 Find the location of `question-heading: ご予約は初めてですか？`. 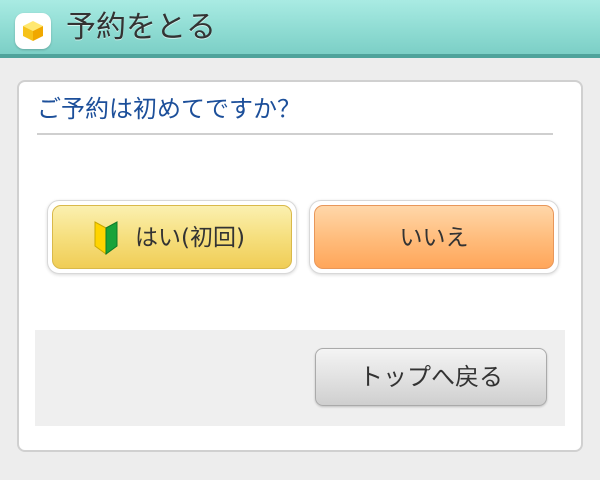

question-heading: ご予約は初めてですか？ is located at coordinates (169, 109).